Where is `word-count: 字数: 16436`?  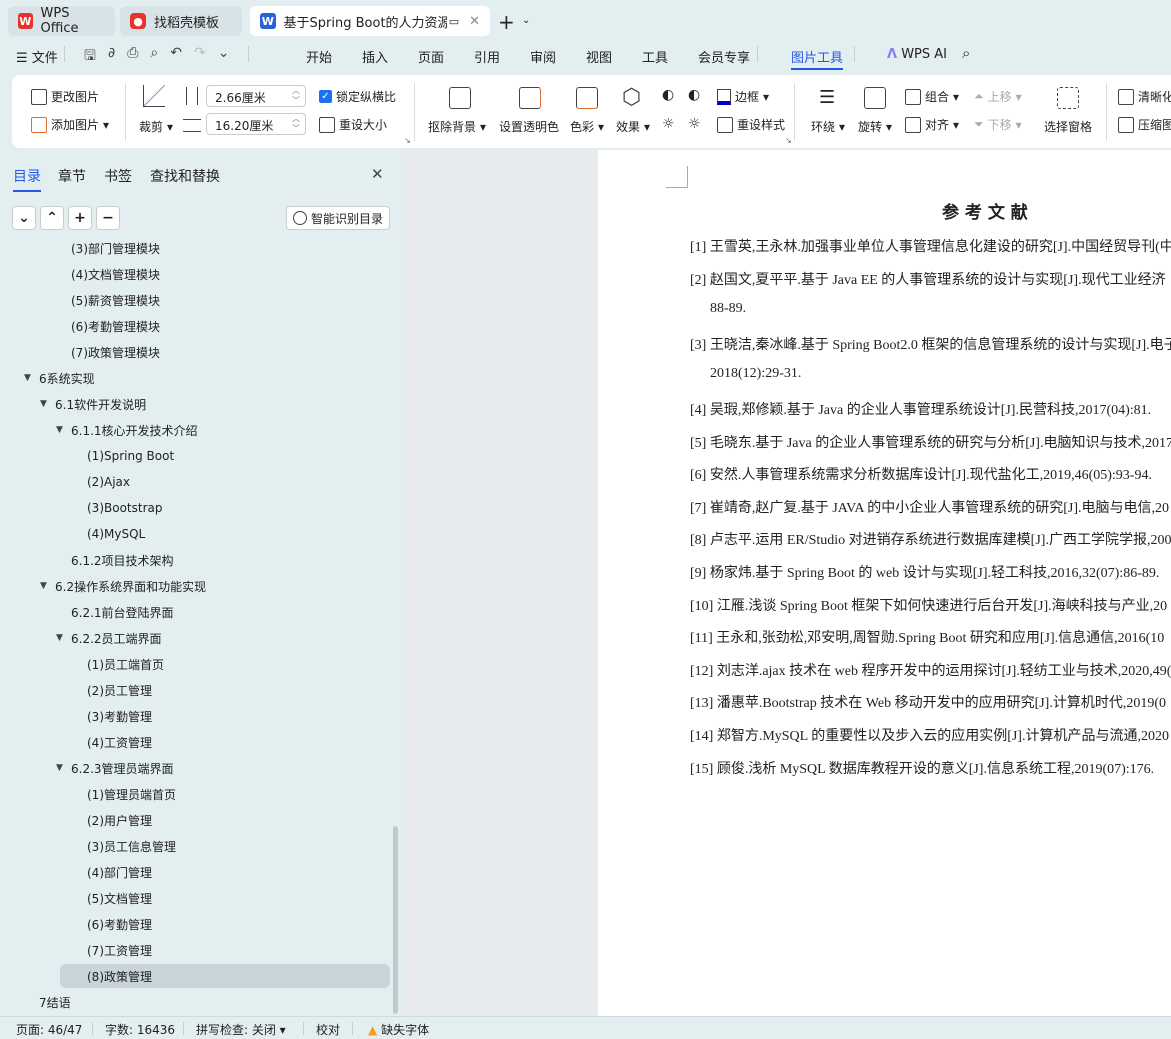 word-count: 字数: 16436 is located at coordinates (140, 1029).